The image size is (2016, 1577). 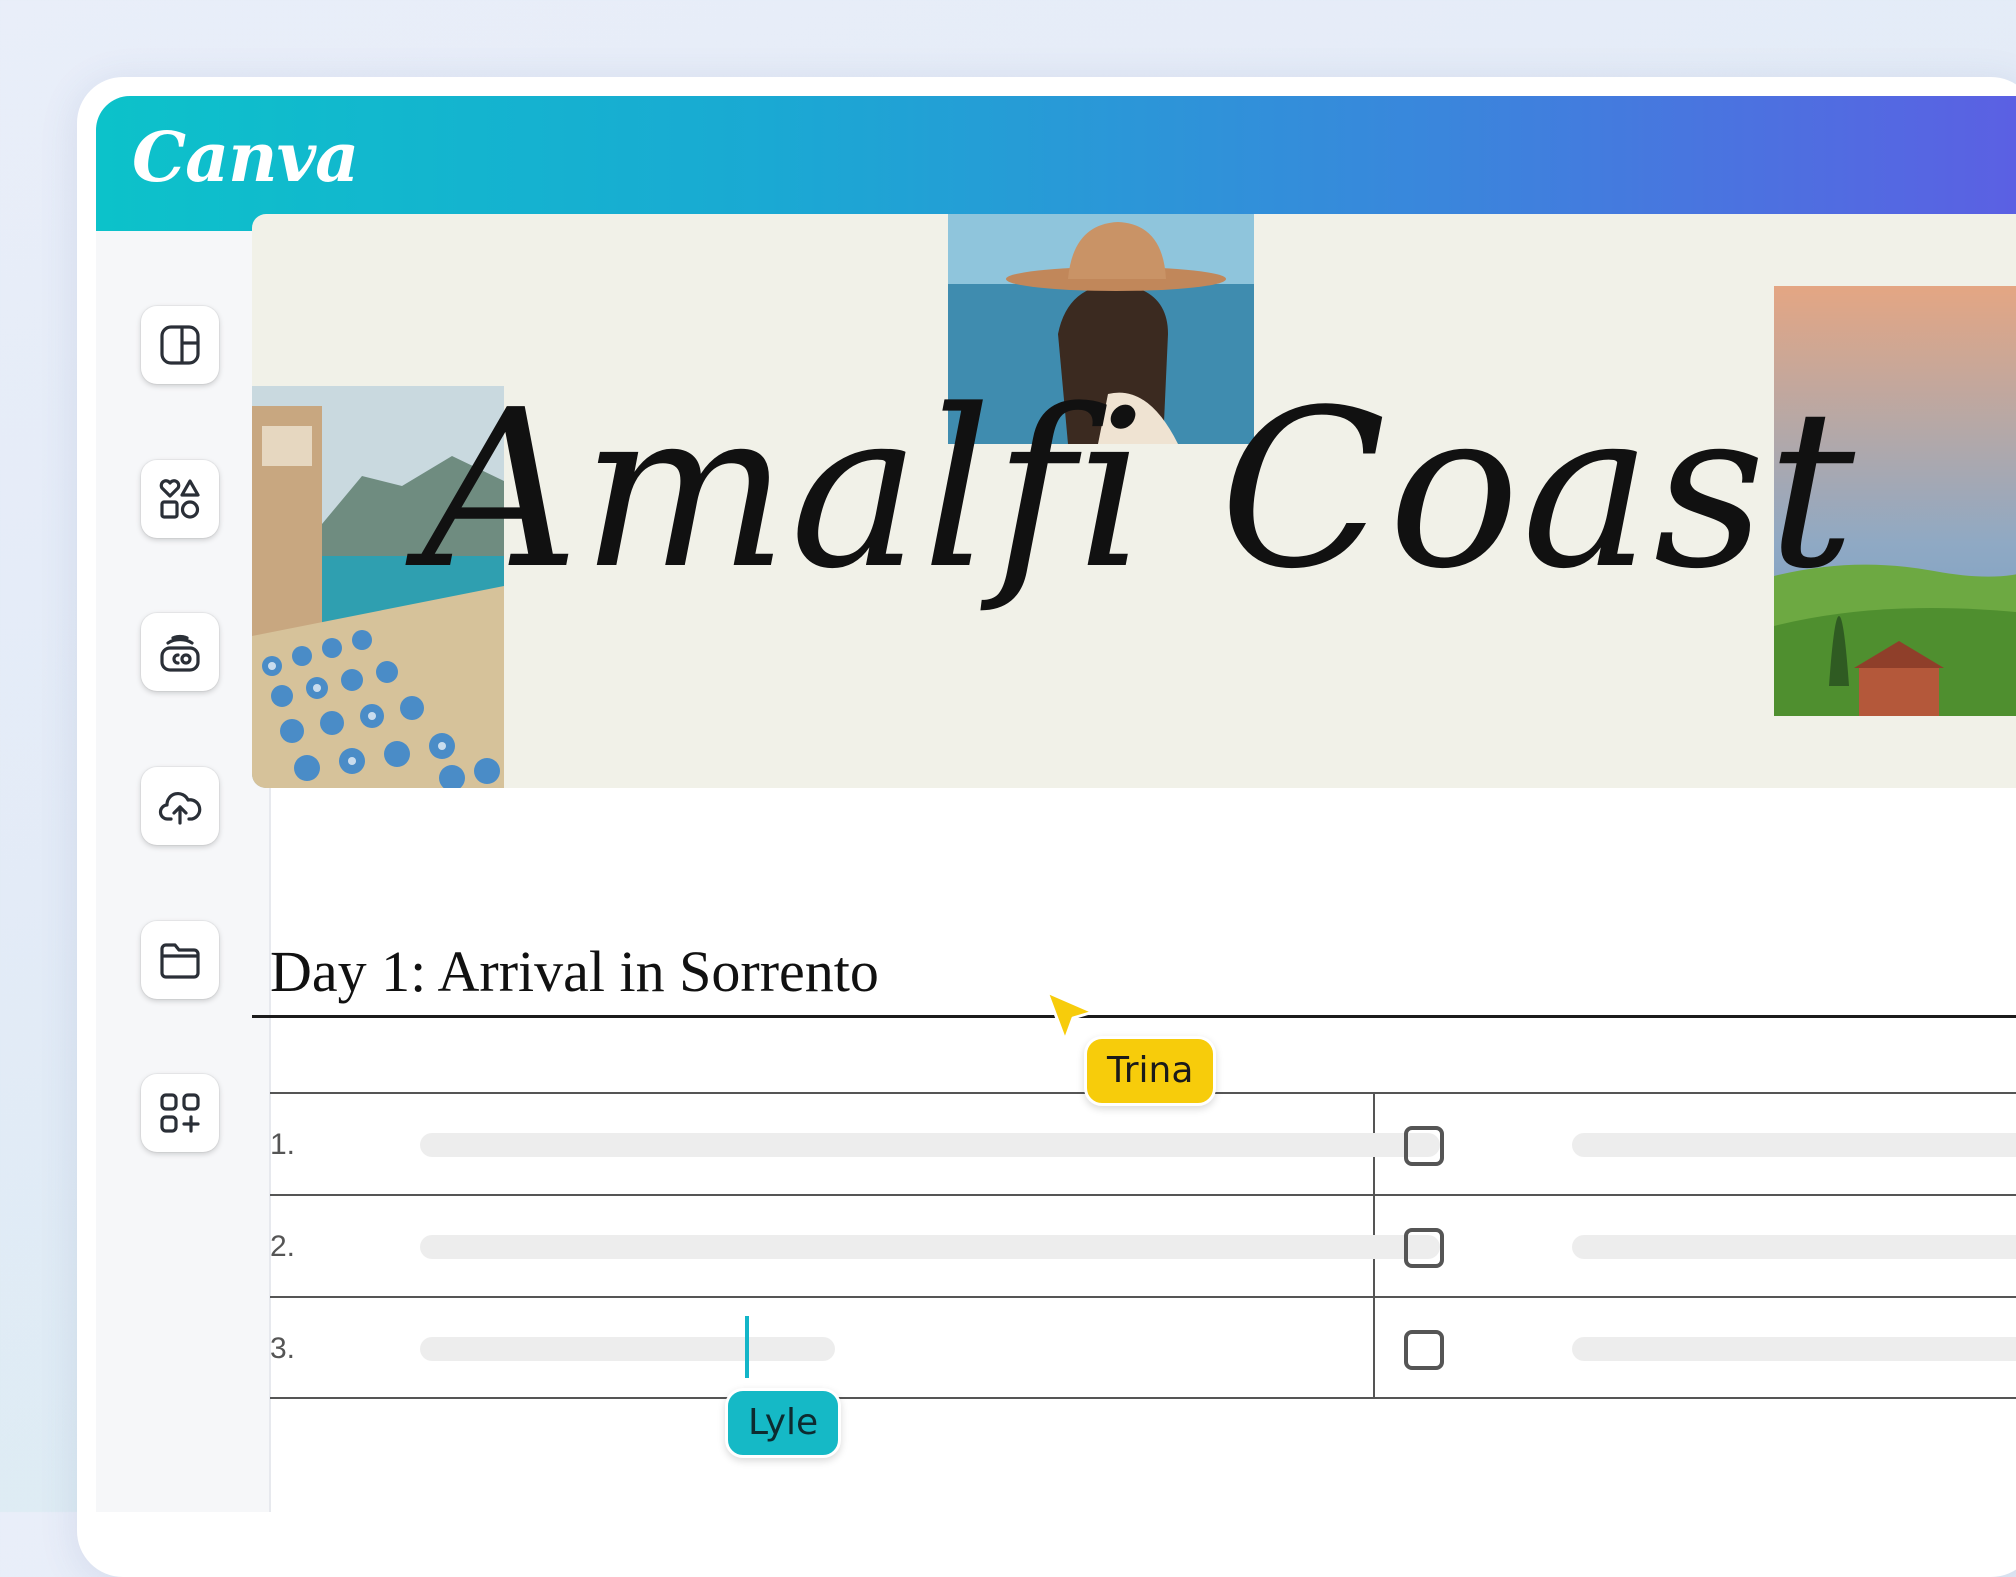 I want to click on sidebar-item-apps, so click(x=180, y=1113).